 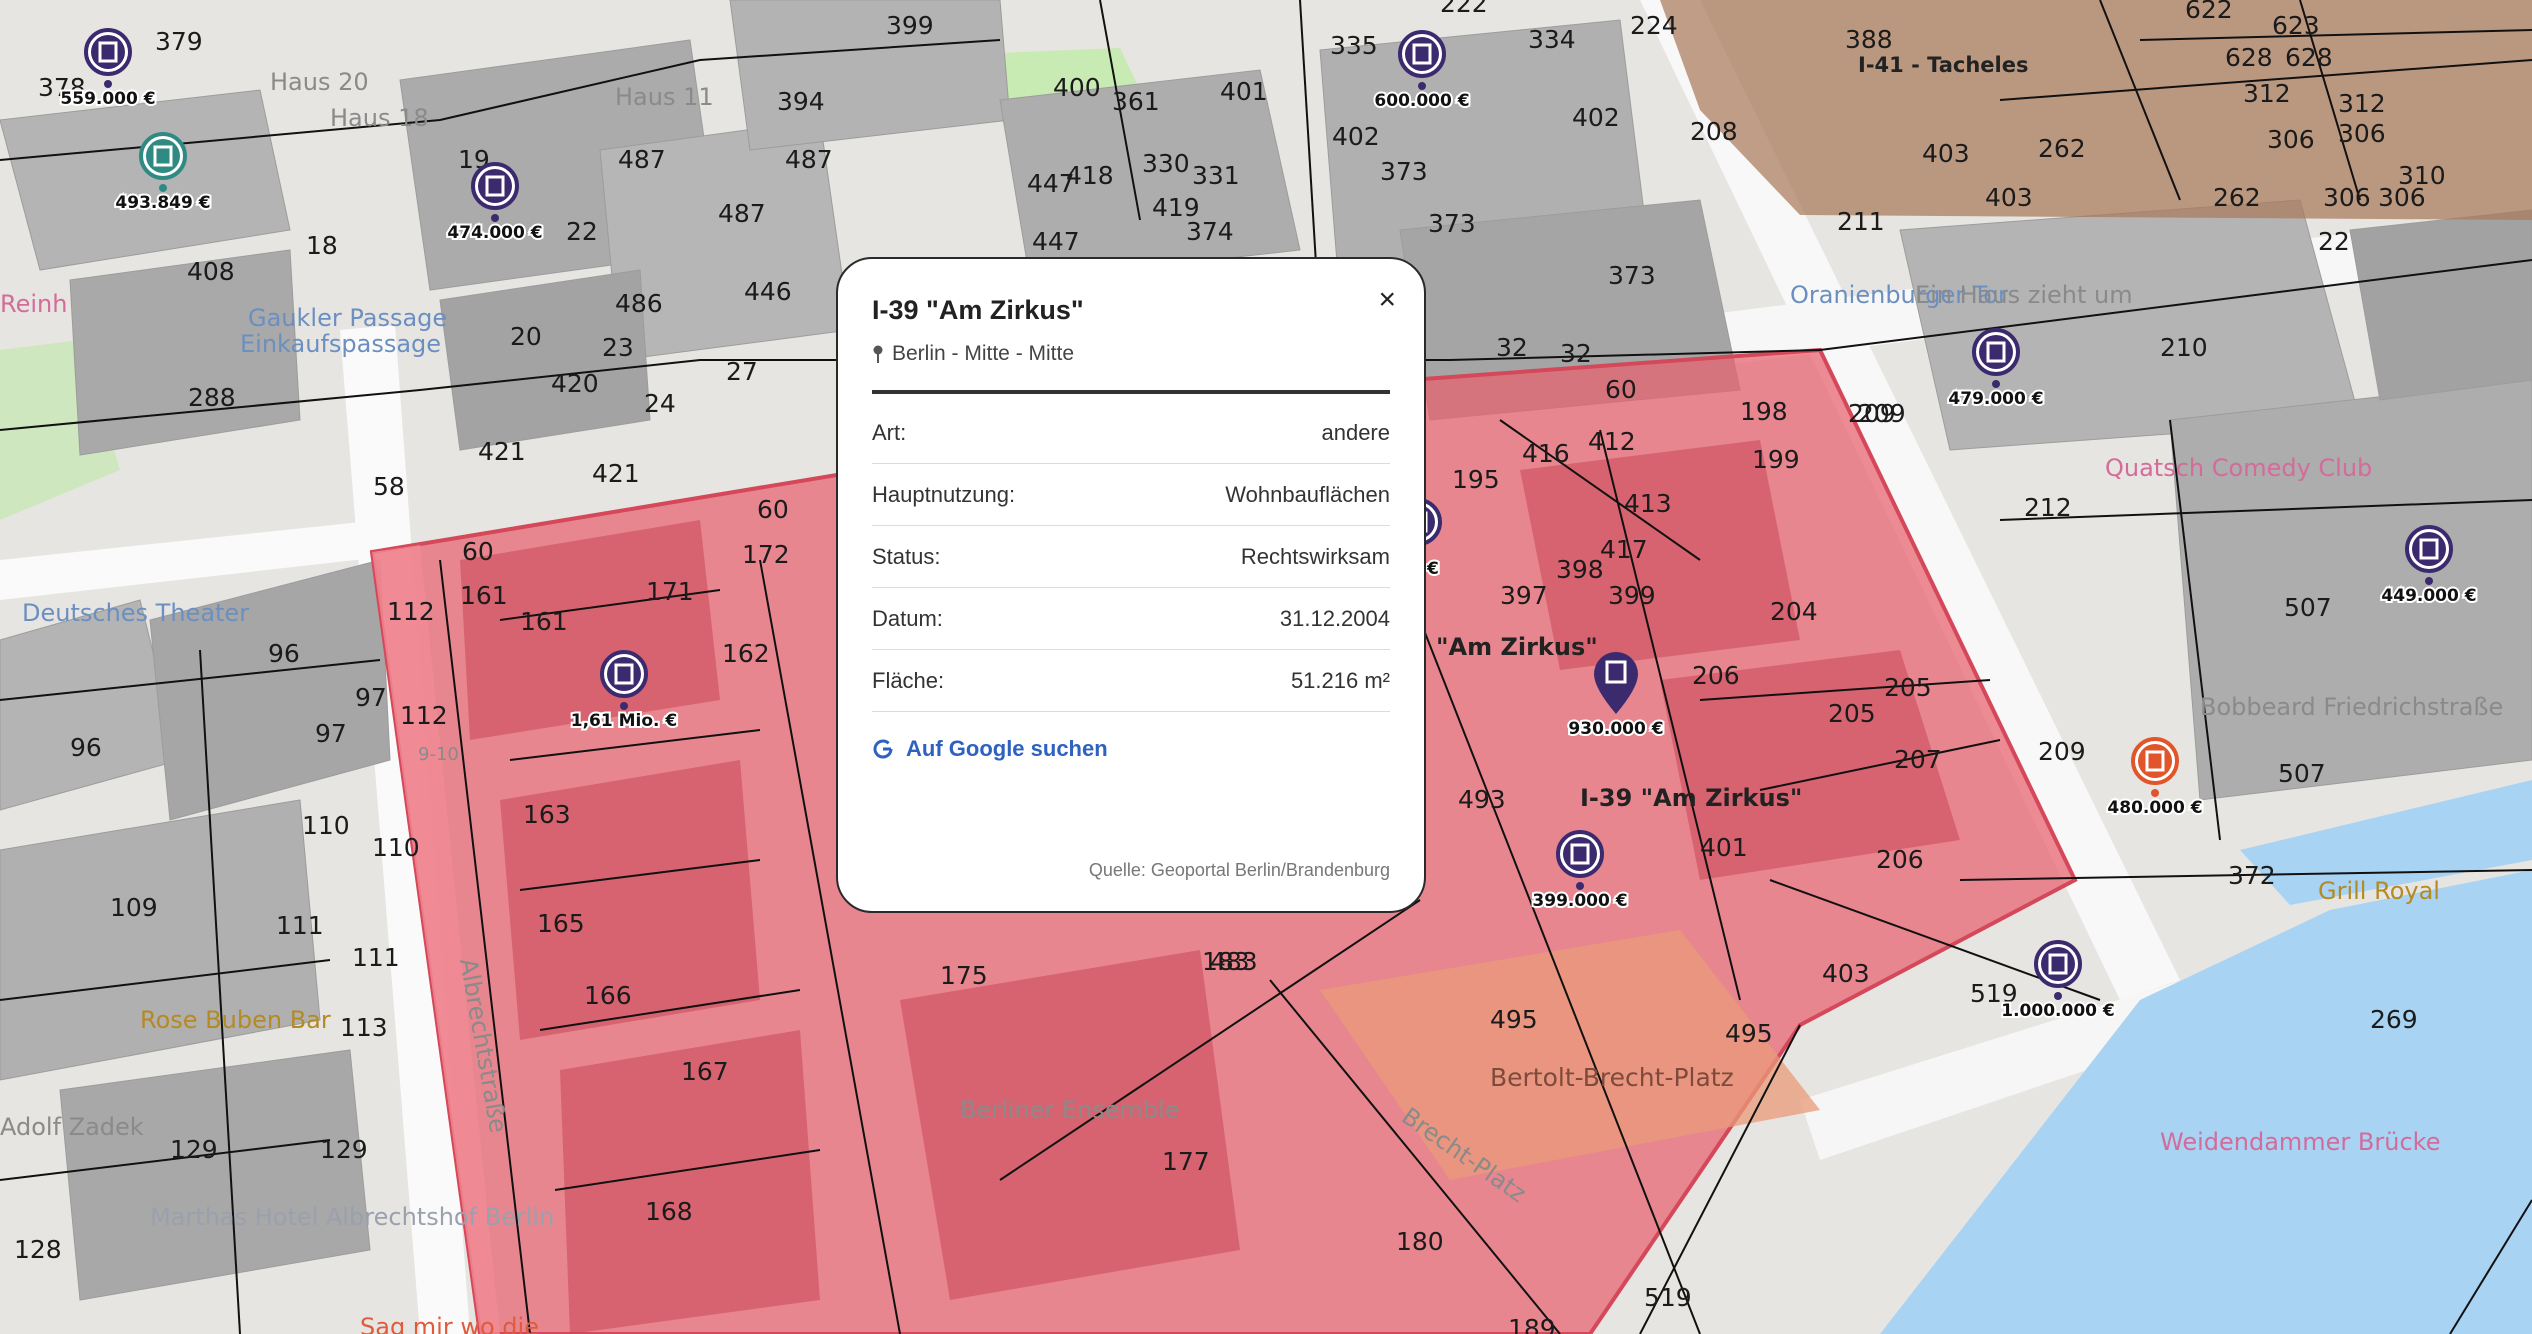 I want to click on parcel-number: 209, so click(x=1882, y=413).